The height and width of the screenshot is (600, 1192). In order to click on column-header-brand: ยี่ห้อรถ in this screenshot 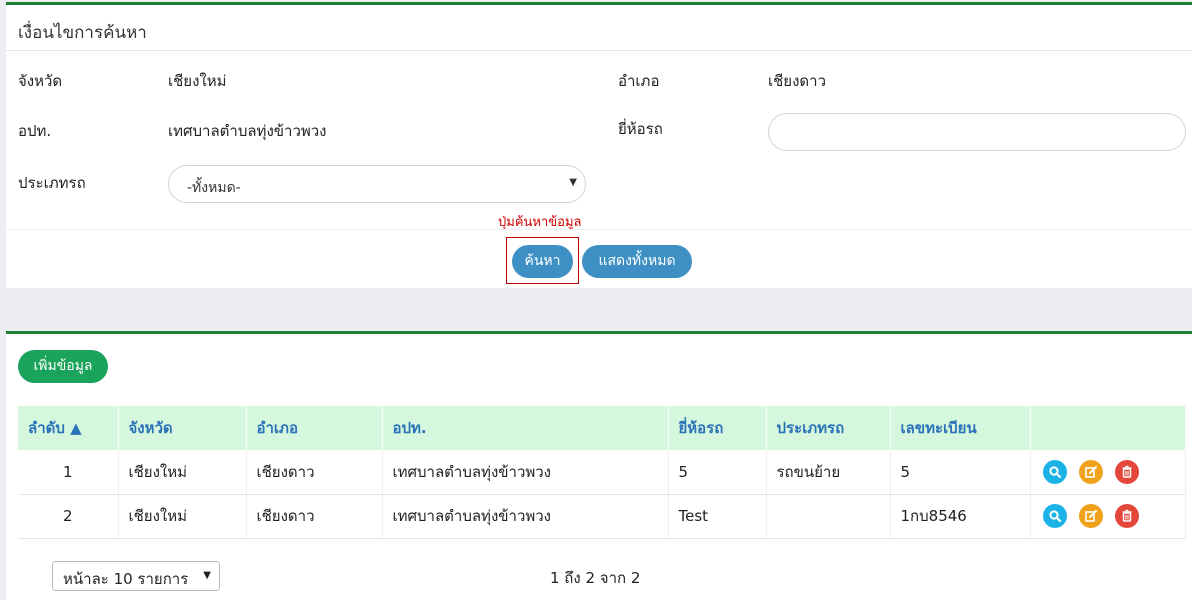, I will do `click(717, 428)`.